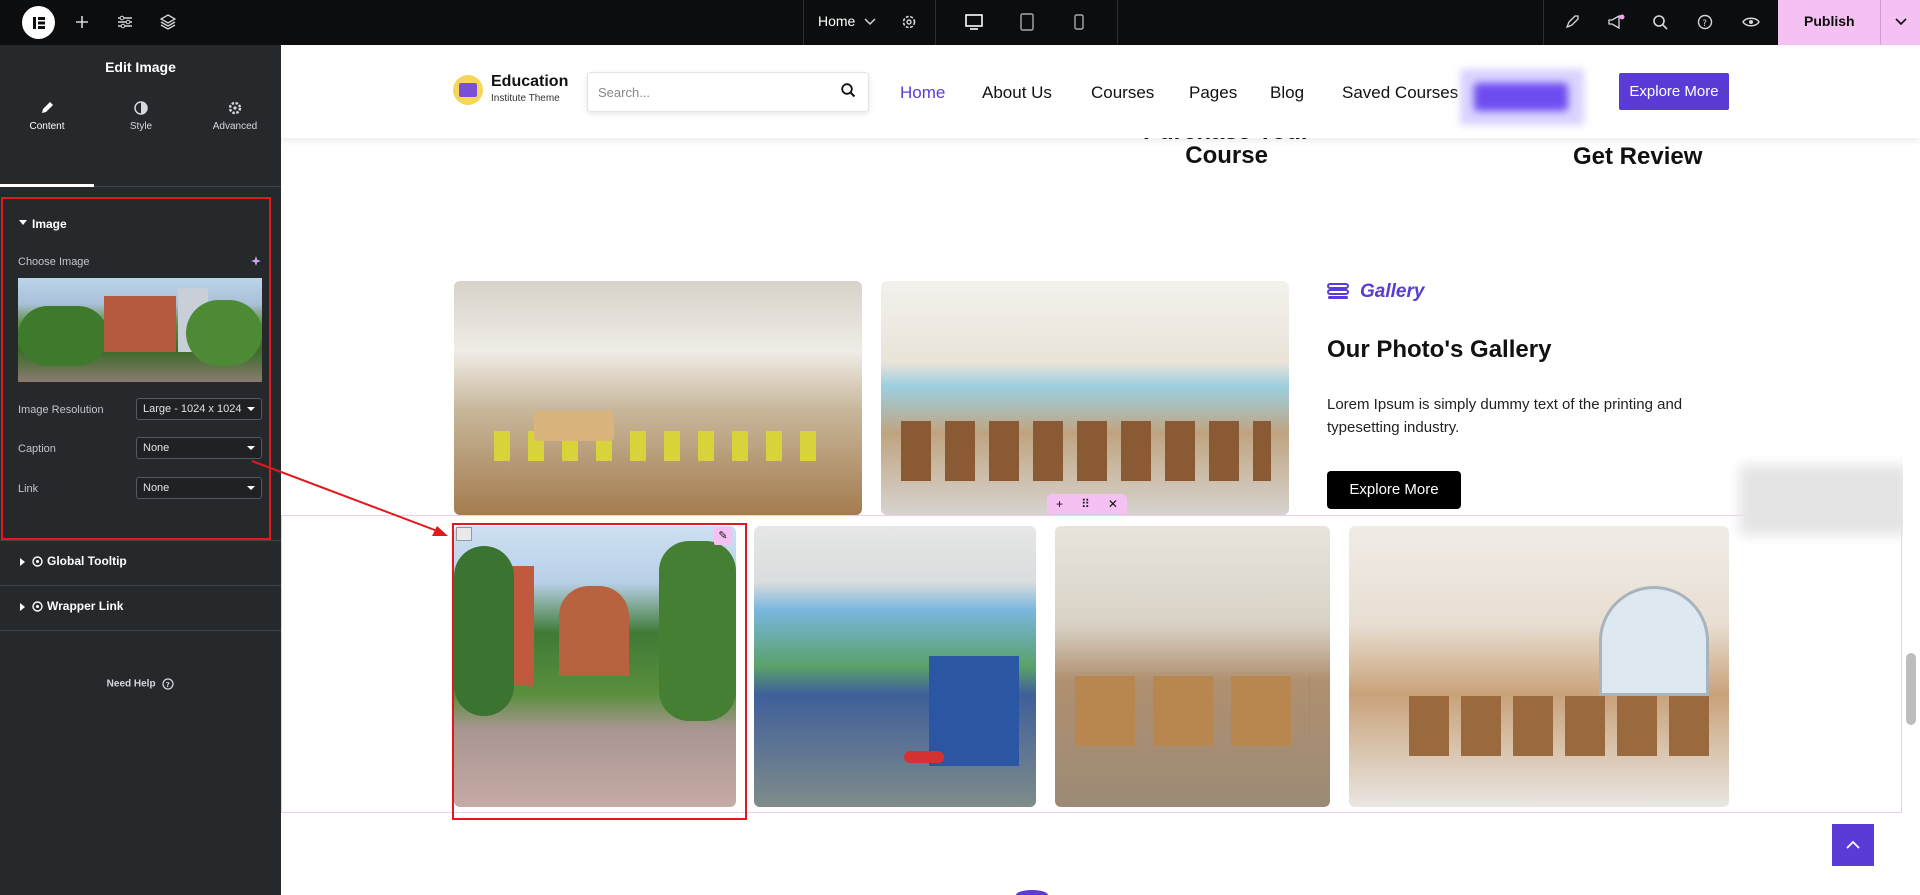 This screenshot has height=895, width=1920. What do you see at coordinates (1616, 22) in the screenshot?
I see `notifications-megaphone-icon` at bounding box center [1616, 22].